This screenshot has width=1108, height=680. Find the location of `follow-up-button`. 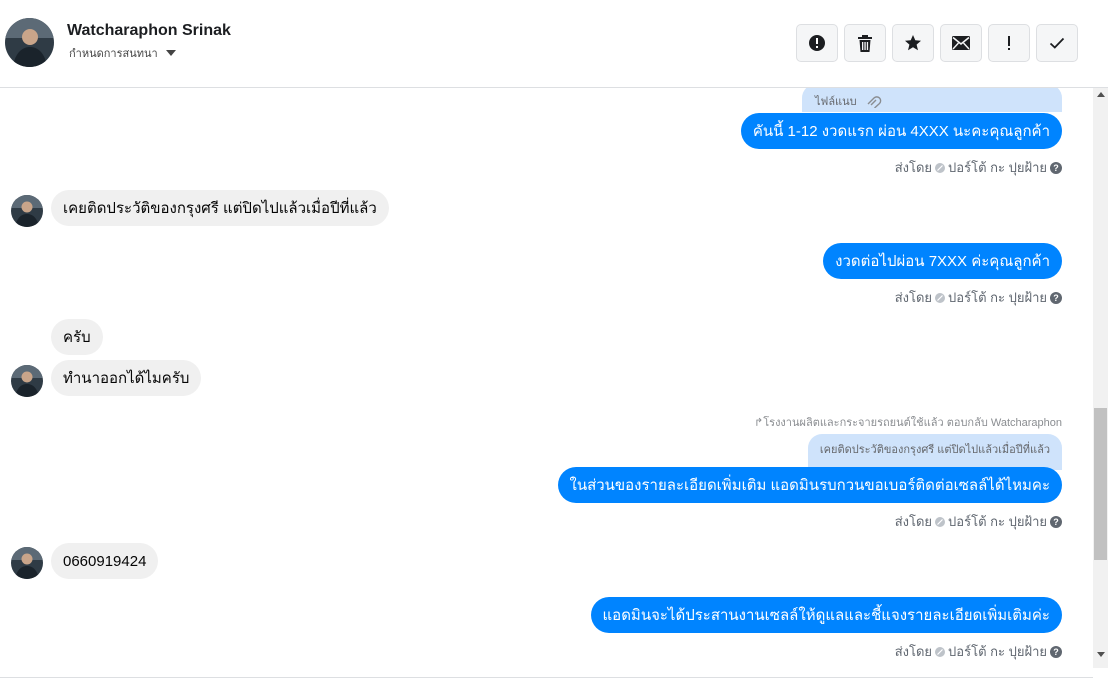

follow-up-button is located at coordinates (1009, 43).